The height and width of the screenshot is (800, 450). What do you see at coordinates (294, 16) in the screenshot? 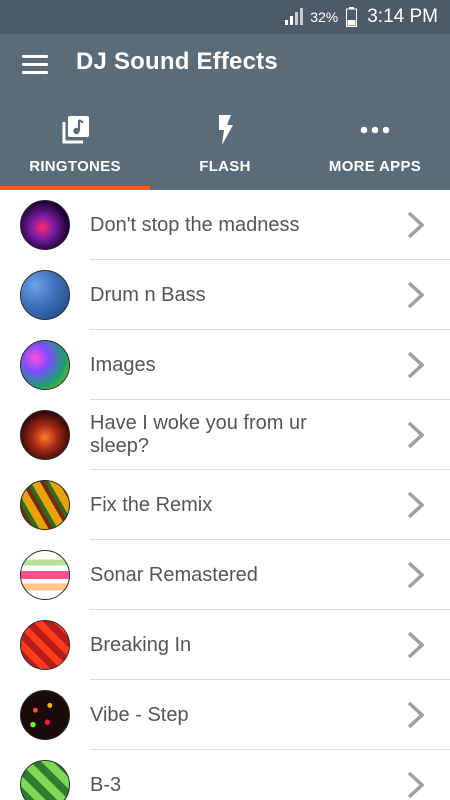
I see `signal-icon` at bounding box center [294, 16].